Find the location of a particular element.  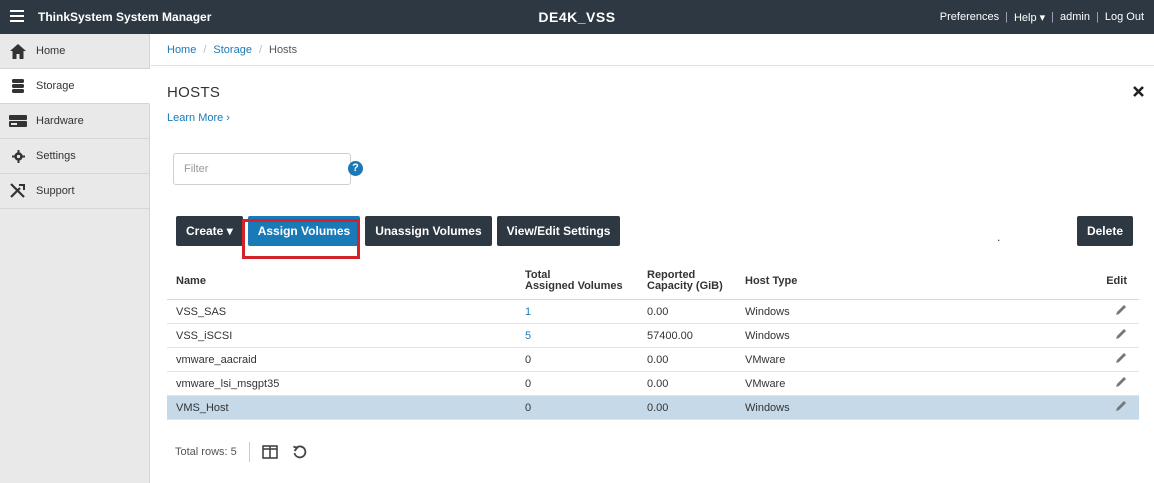

column-header-total-assigned-volumes: Total Assigned Volumes is located at coordinates (571, 281).